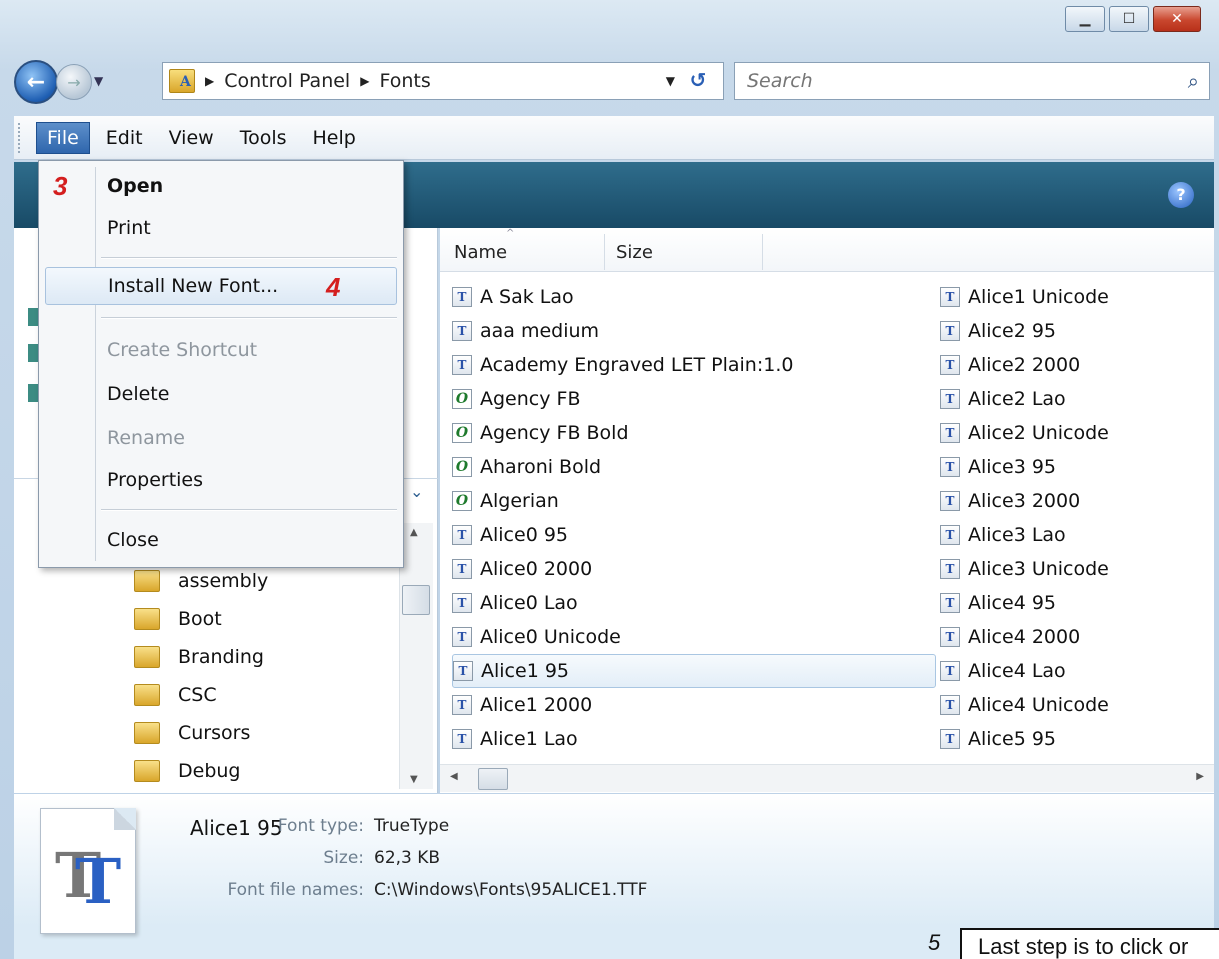 Image resolution: width=1219 pixels, height=959 pixels. I want to click on scroll-down-icon: ▼, so click(414, 779).